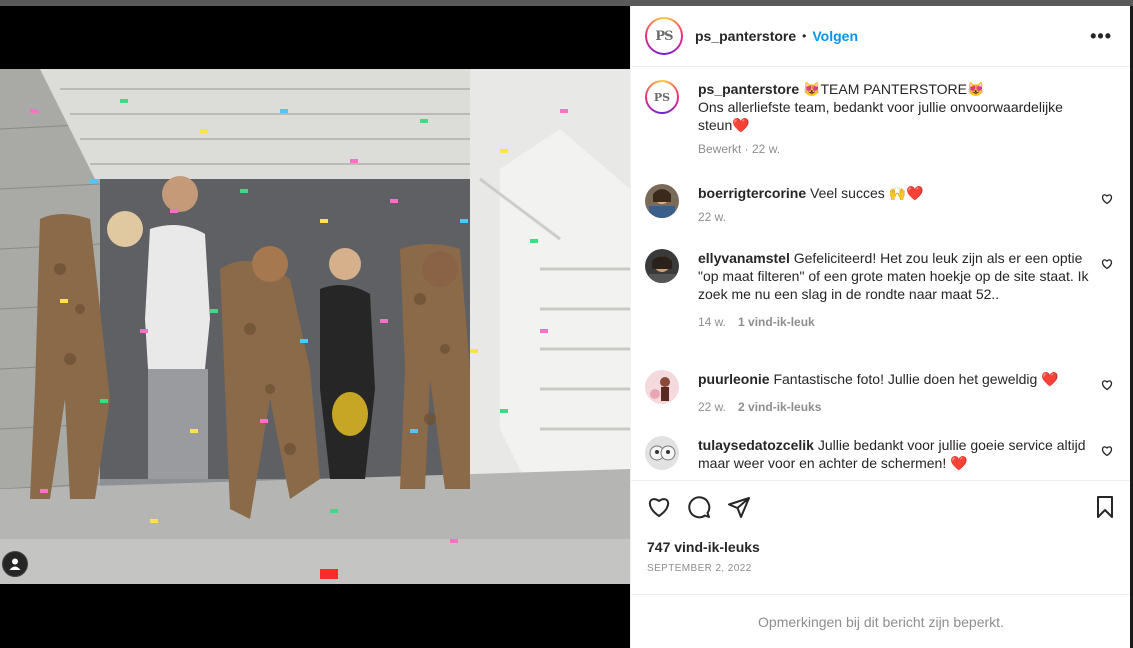 This screenshot has height=648, width=1133. What do you see at coordinates (756, 445) in the screenshot?
I see `comment-username: tulaysedatozcelik` at bounding box center [756, 445].